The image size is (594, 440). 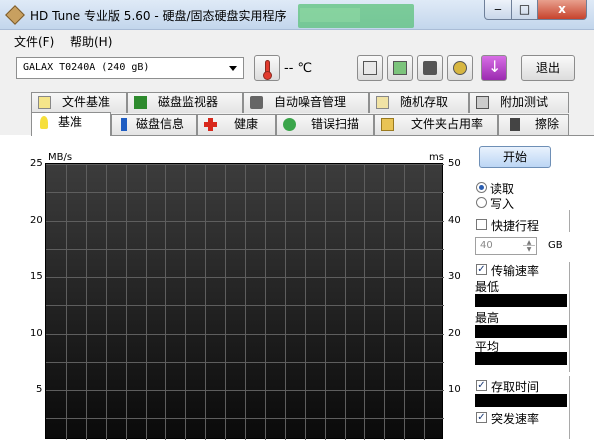 I want to click on min-value-box, so click(x=521, y=300).